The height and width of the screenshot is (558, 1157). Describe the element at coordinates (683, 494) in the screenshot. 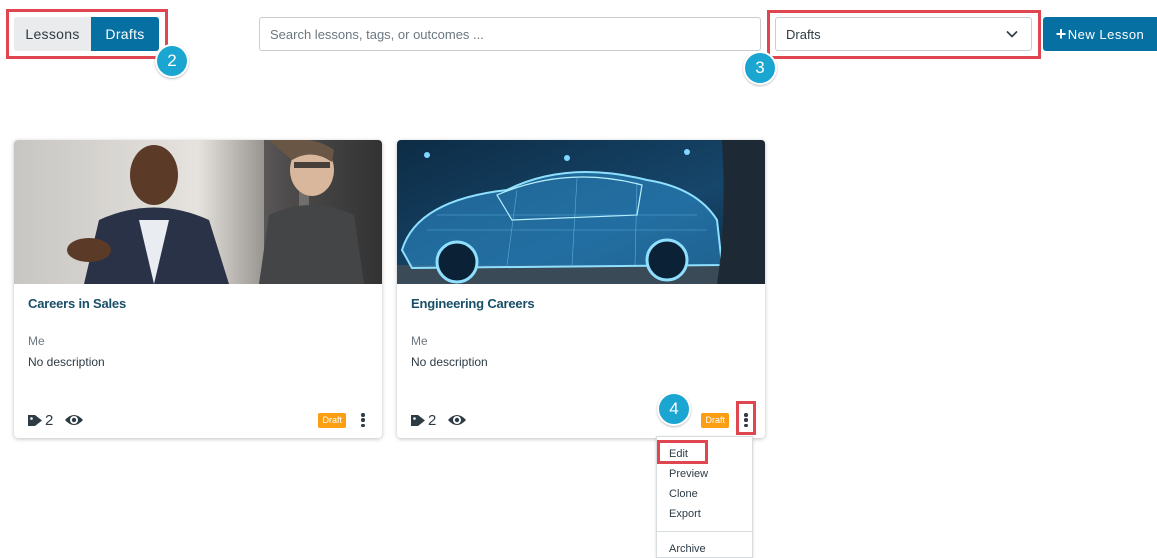

I see `menu-item-clone: Clone` at that location.